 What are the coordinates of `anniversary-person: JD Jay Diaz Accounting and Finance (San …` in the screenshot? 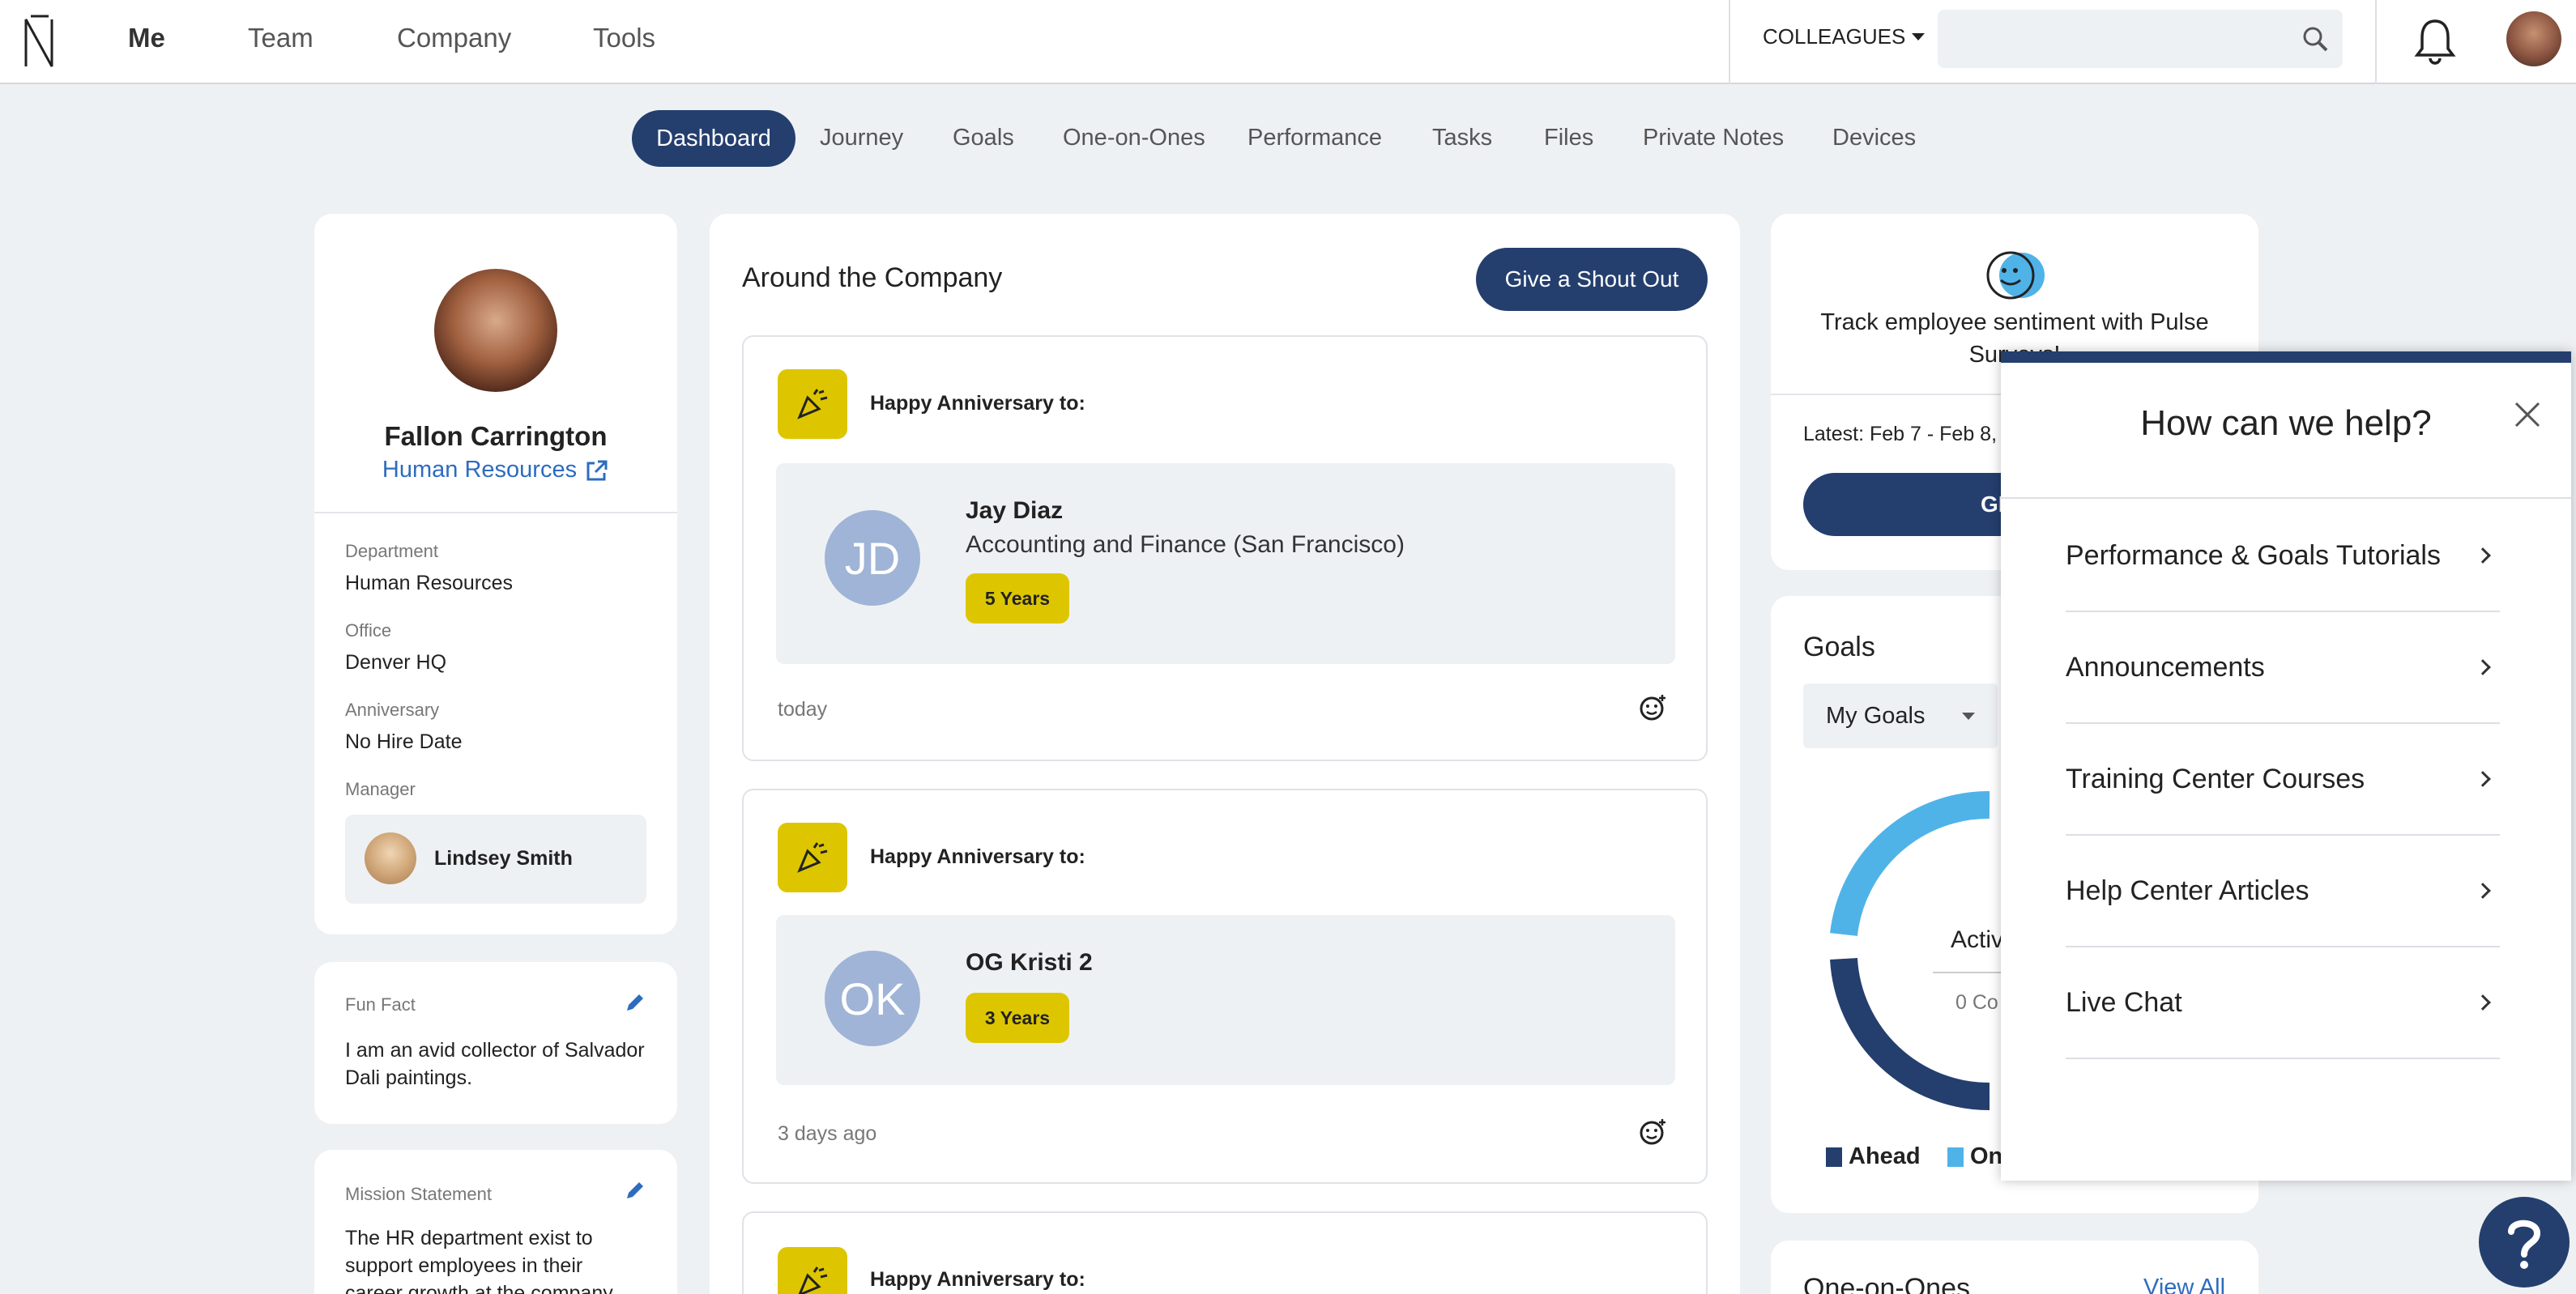 It's located at (1225, 563).